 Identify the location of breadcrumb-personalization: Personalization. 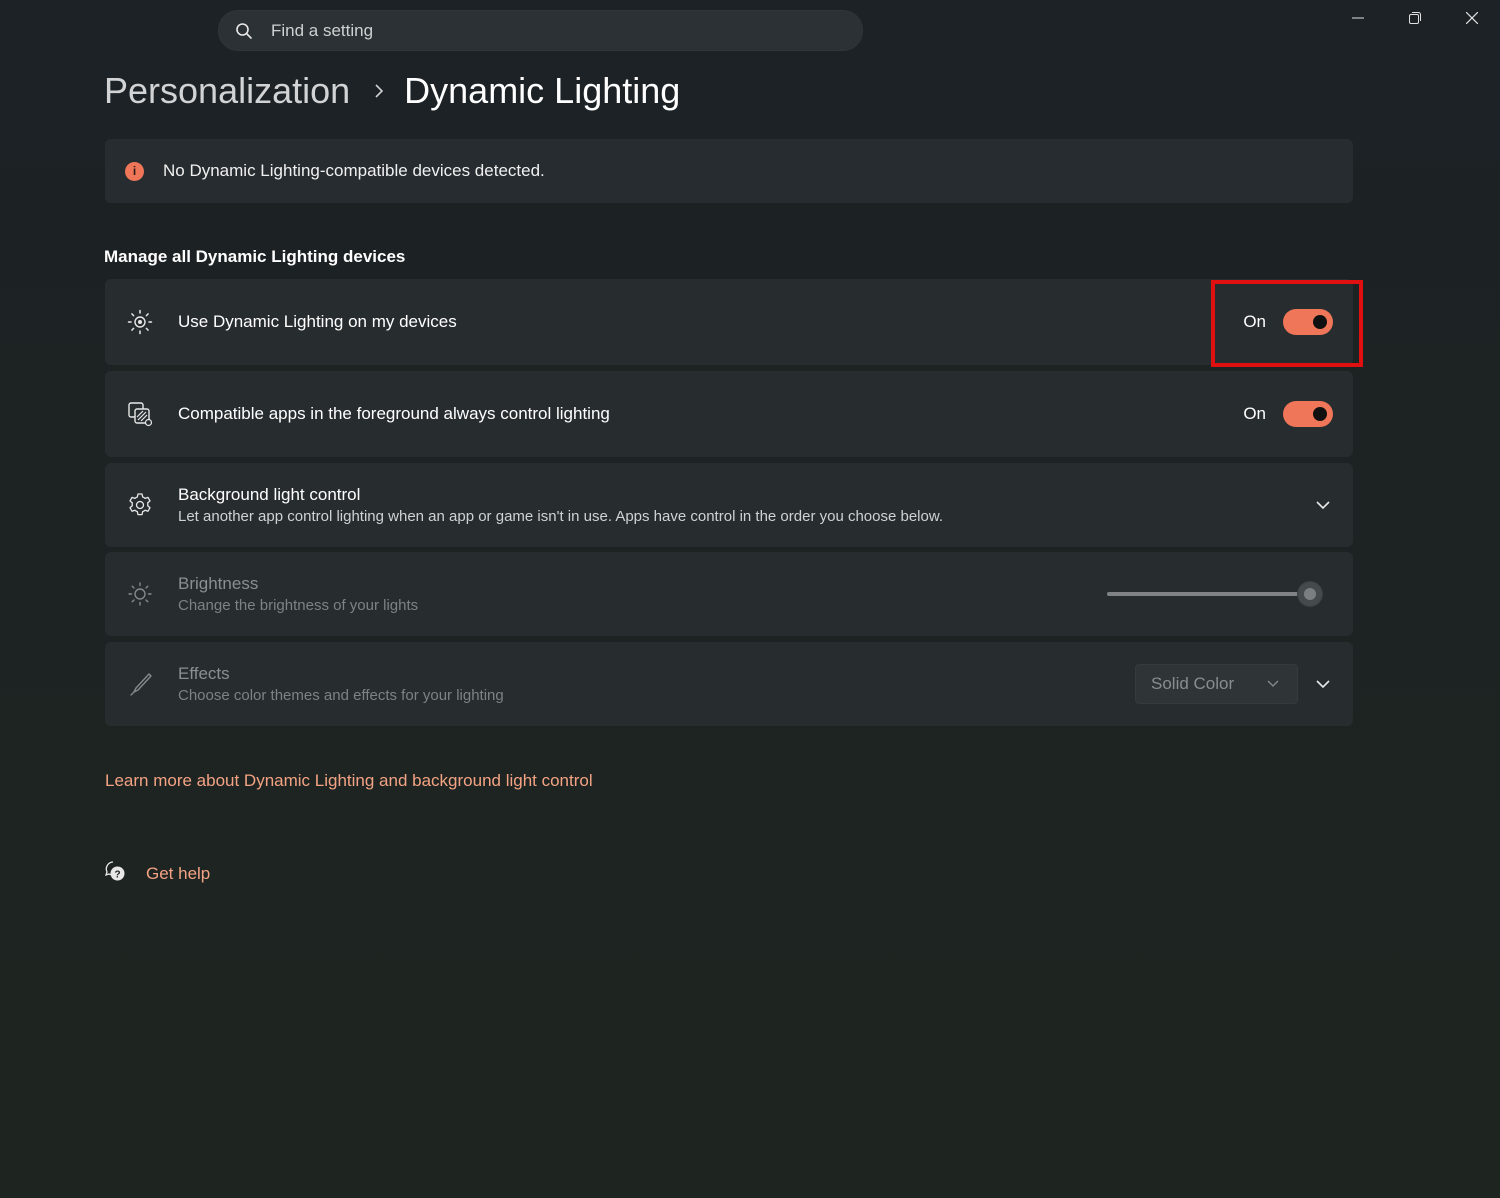
(227, 91).